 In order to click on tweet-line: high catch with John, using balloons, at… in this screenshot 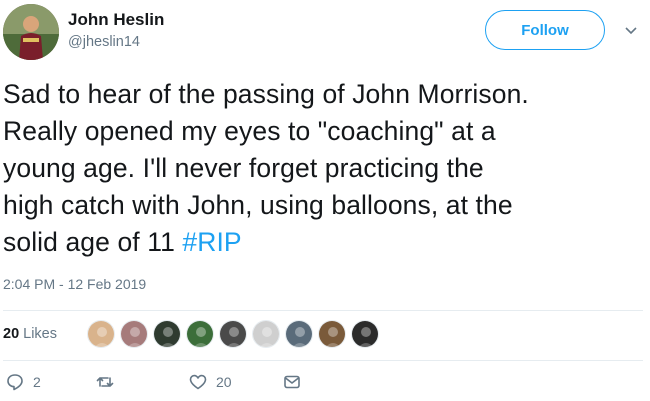, I will do `click(258, 205)`.